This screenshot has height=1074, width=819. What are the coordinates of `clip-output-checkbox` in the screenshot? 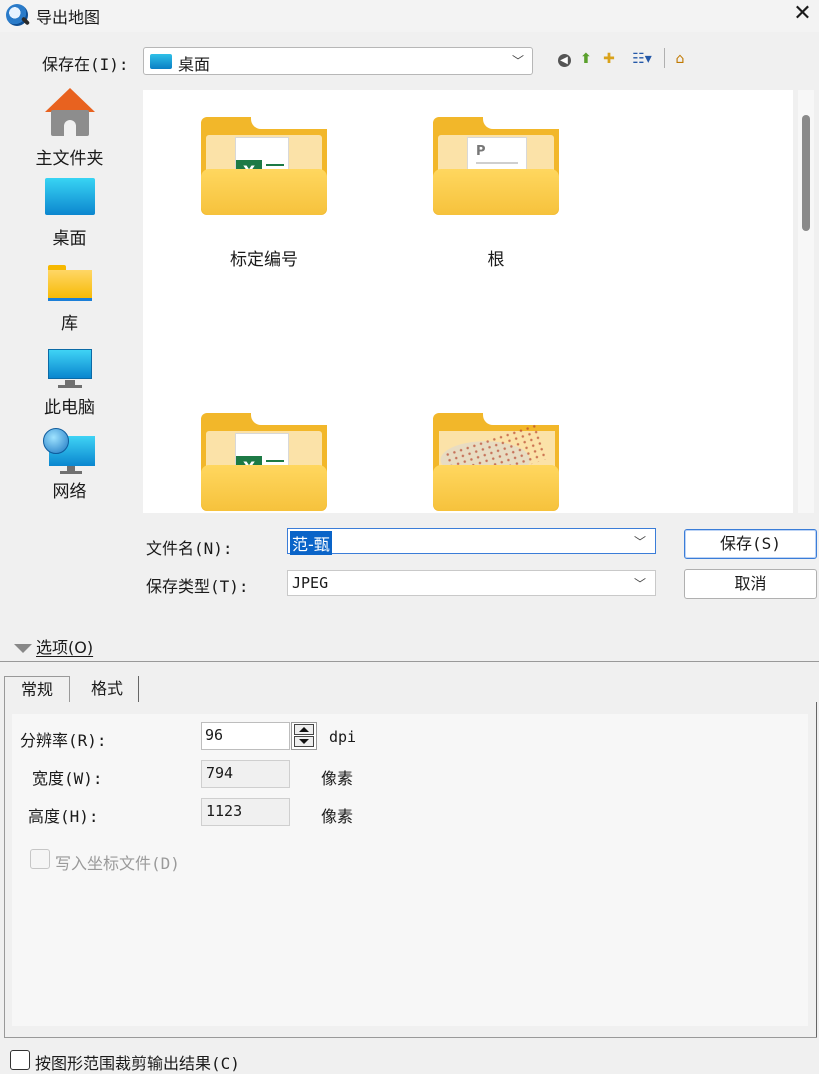 It's located at (20, 1060).